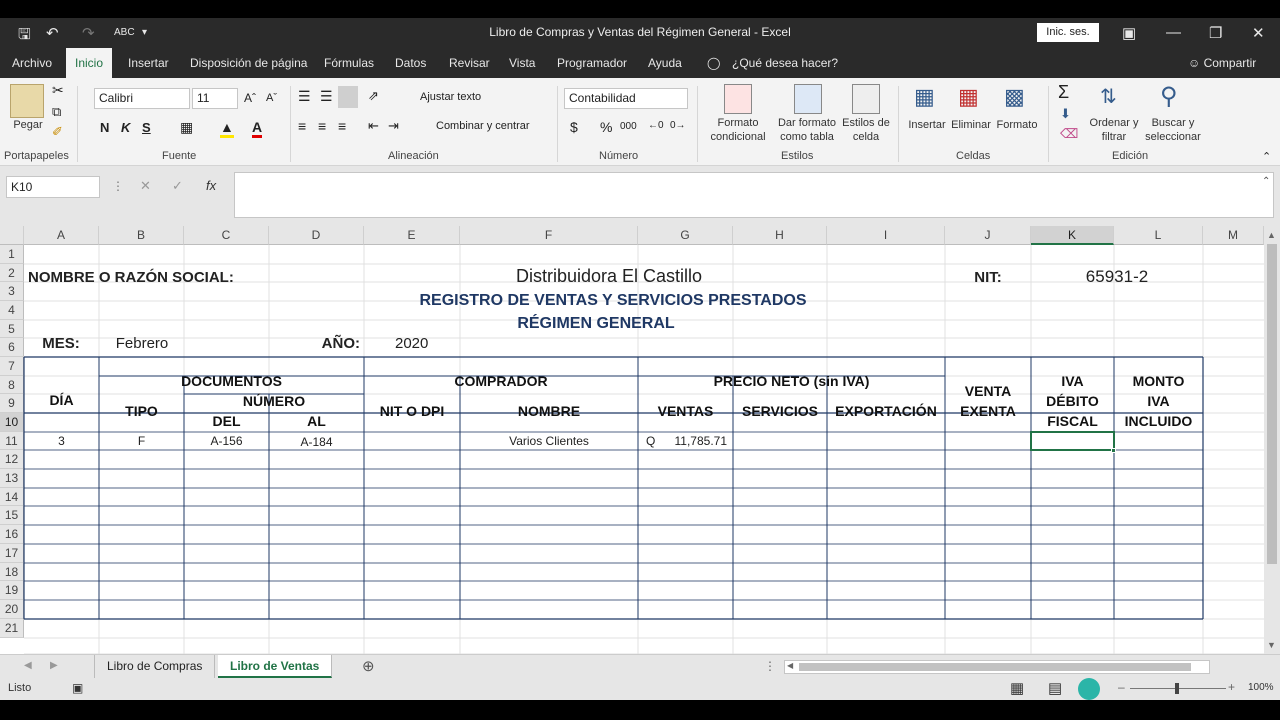  What do you see at coordinates (1089, 689) in the screenshot?
I see `page-break-view-icon` at bounding box center [1089, 689].